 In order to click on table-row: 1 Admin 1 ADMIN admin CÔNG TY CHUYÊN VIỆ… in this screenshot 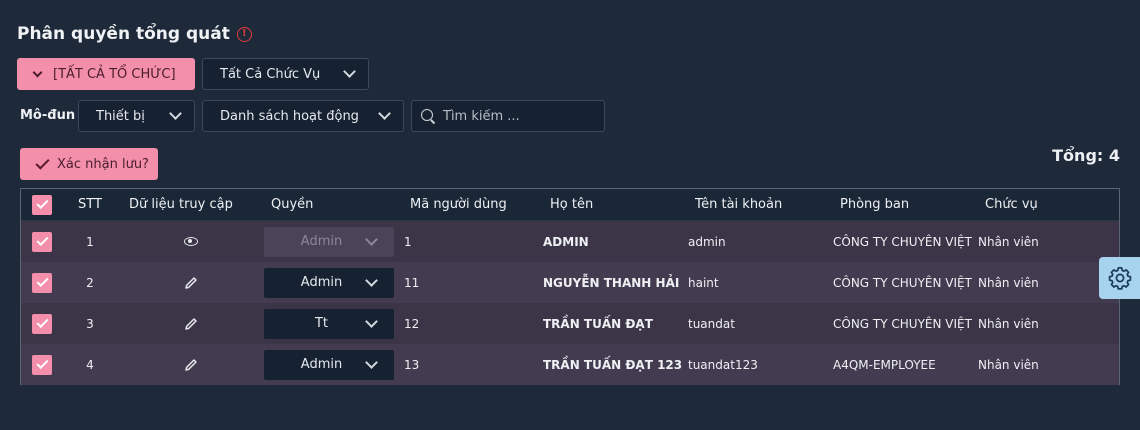, I will do `click(570, 241)`.